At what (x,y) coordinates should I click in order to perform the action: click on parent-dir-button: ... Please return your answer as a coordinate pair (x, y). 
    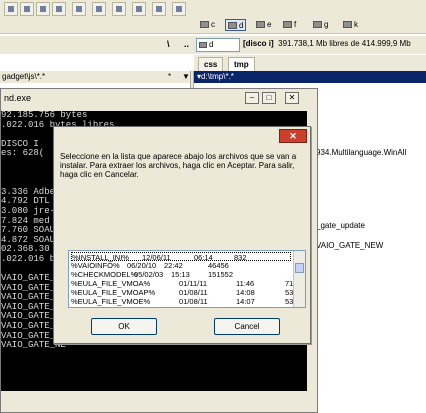
    Looking at the image, I should click on (186, 44).